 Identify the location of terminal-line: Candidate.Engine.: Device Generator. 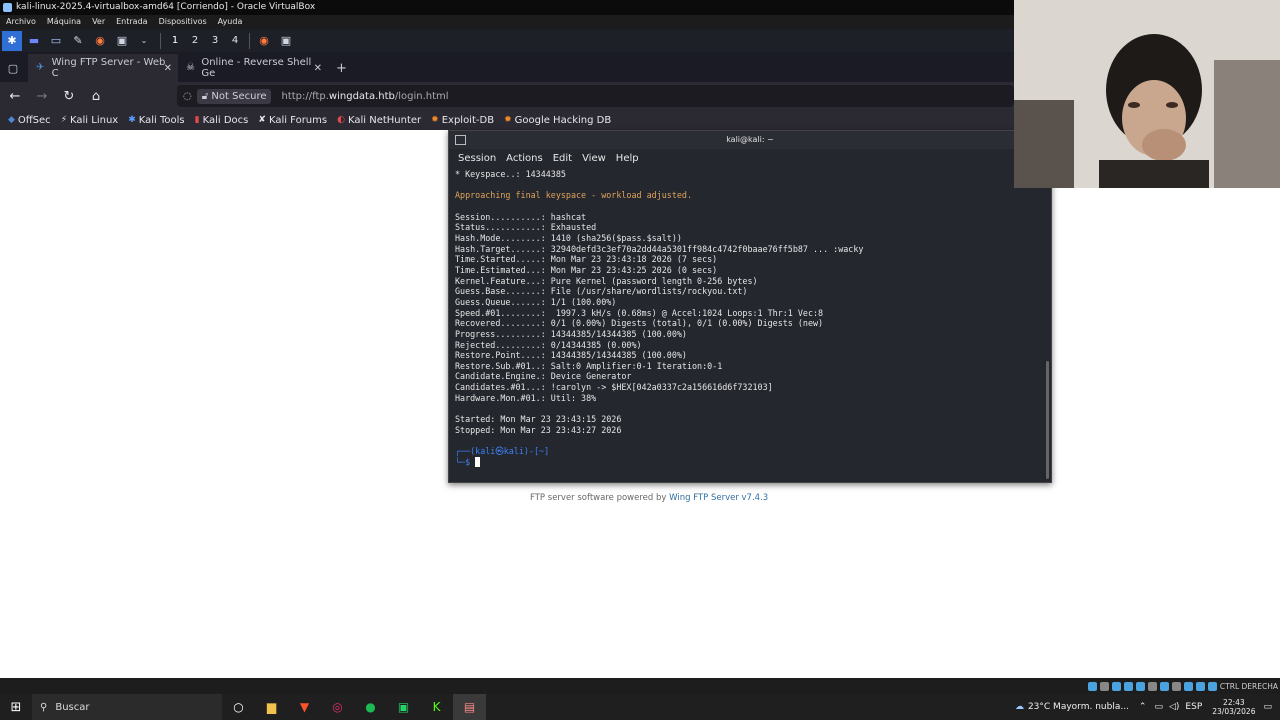
(543, 376).